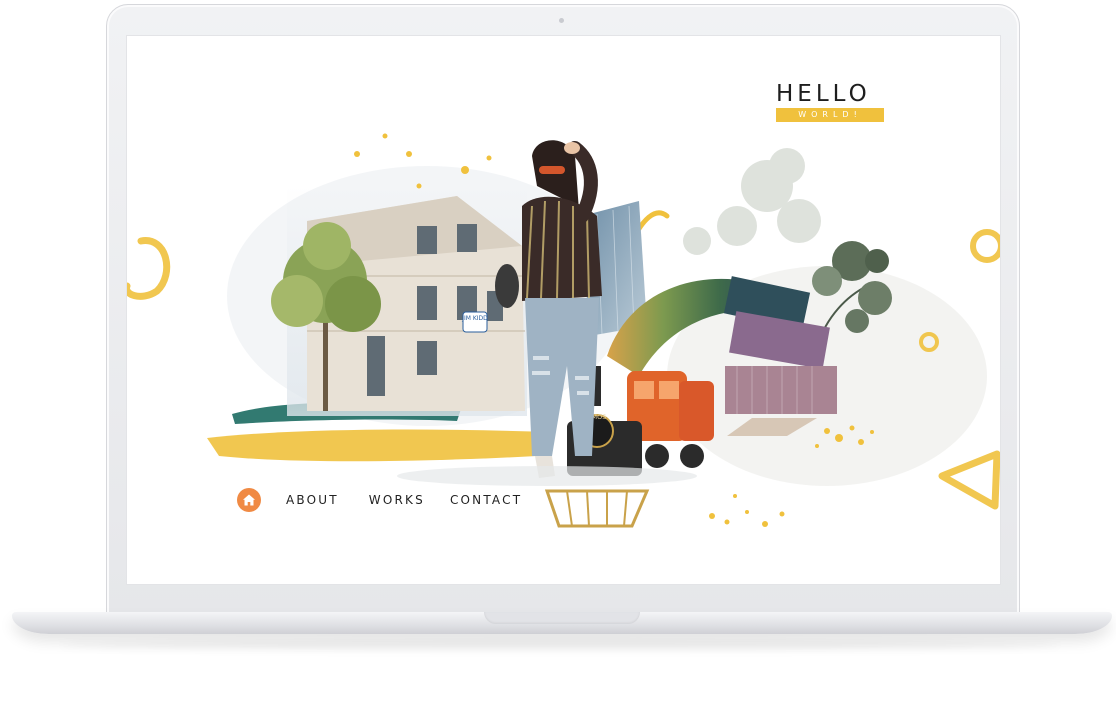 Image resolution: width=1116 pixels, height=720 pixels. Describe the element at coordinates (397, 500) in the screenshot. I see `nav-works-link: WORKS` at that location.